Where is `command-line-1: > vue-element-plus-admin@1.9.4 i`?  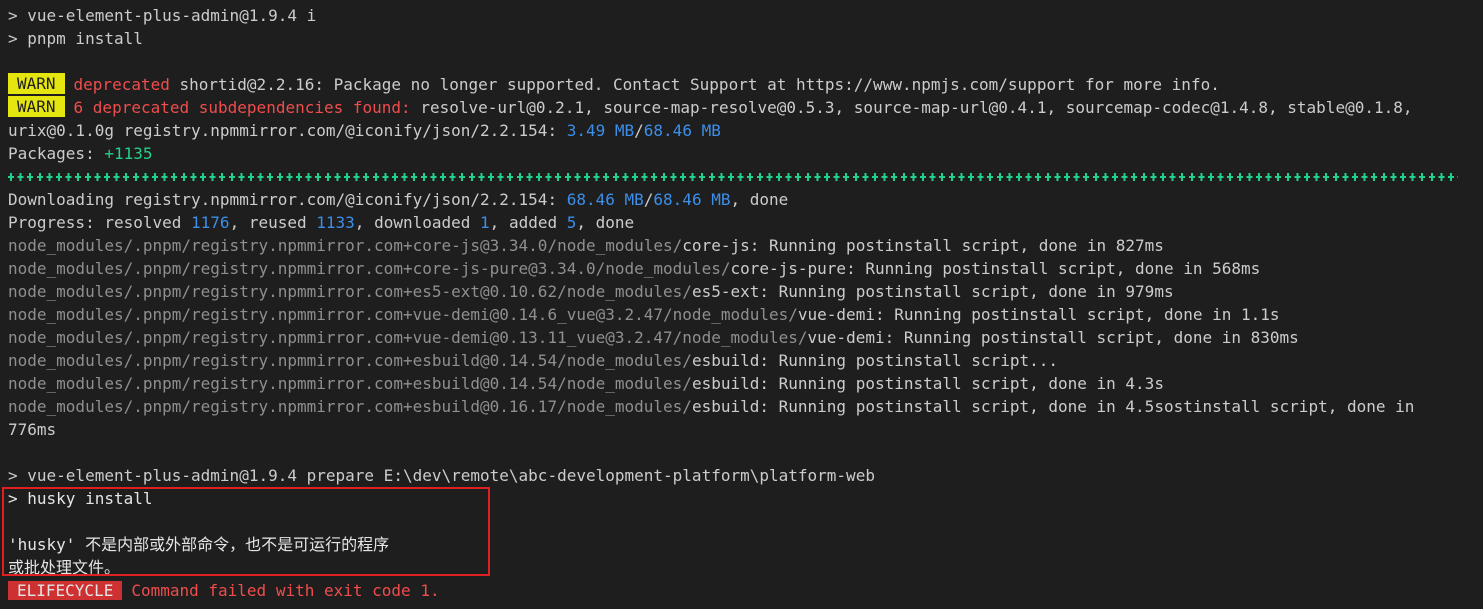 command-line-1: > vue-element-plus-admin@1.9.4 i is located at coordinates (162, 15).